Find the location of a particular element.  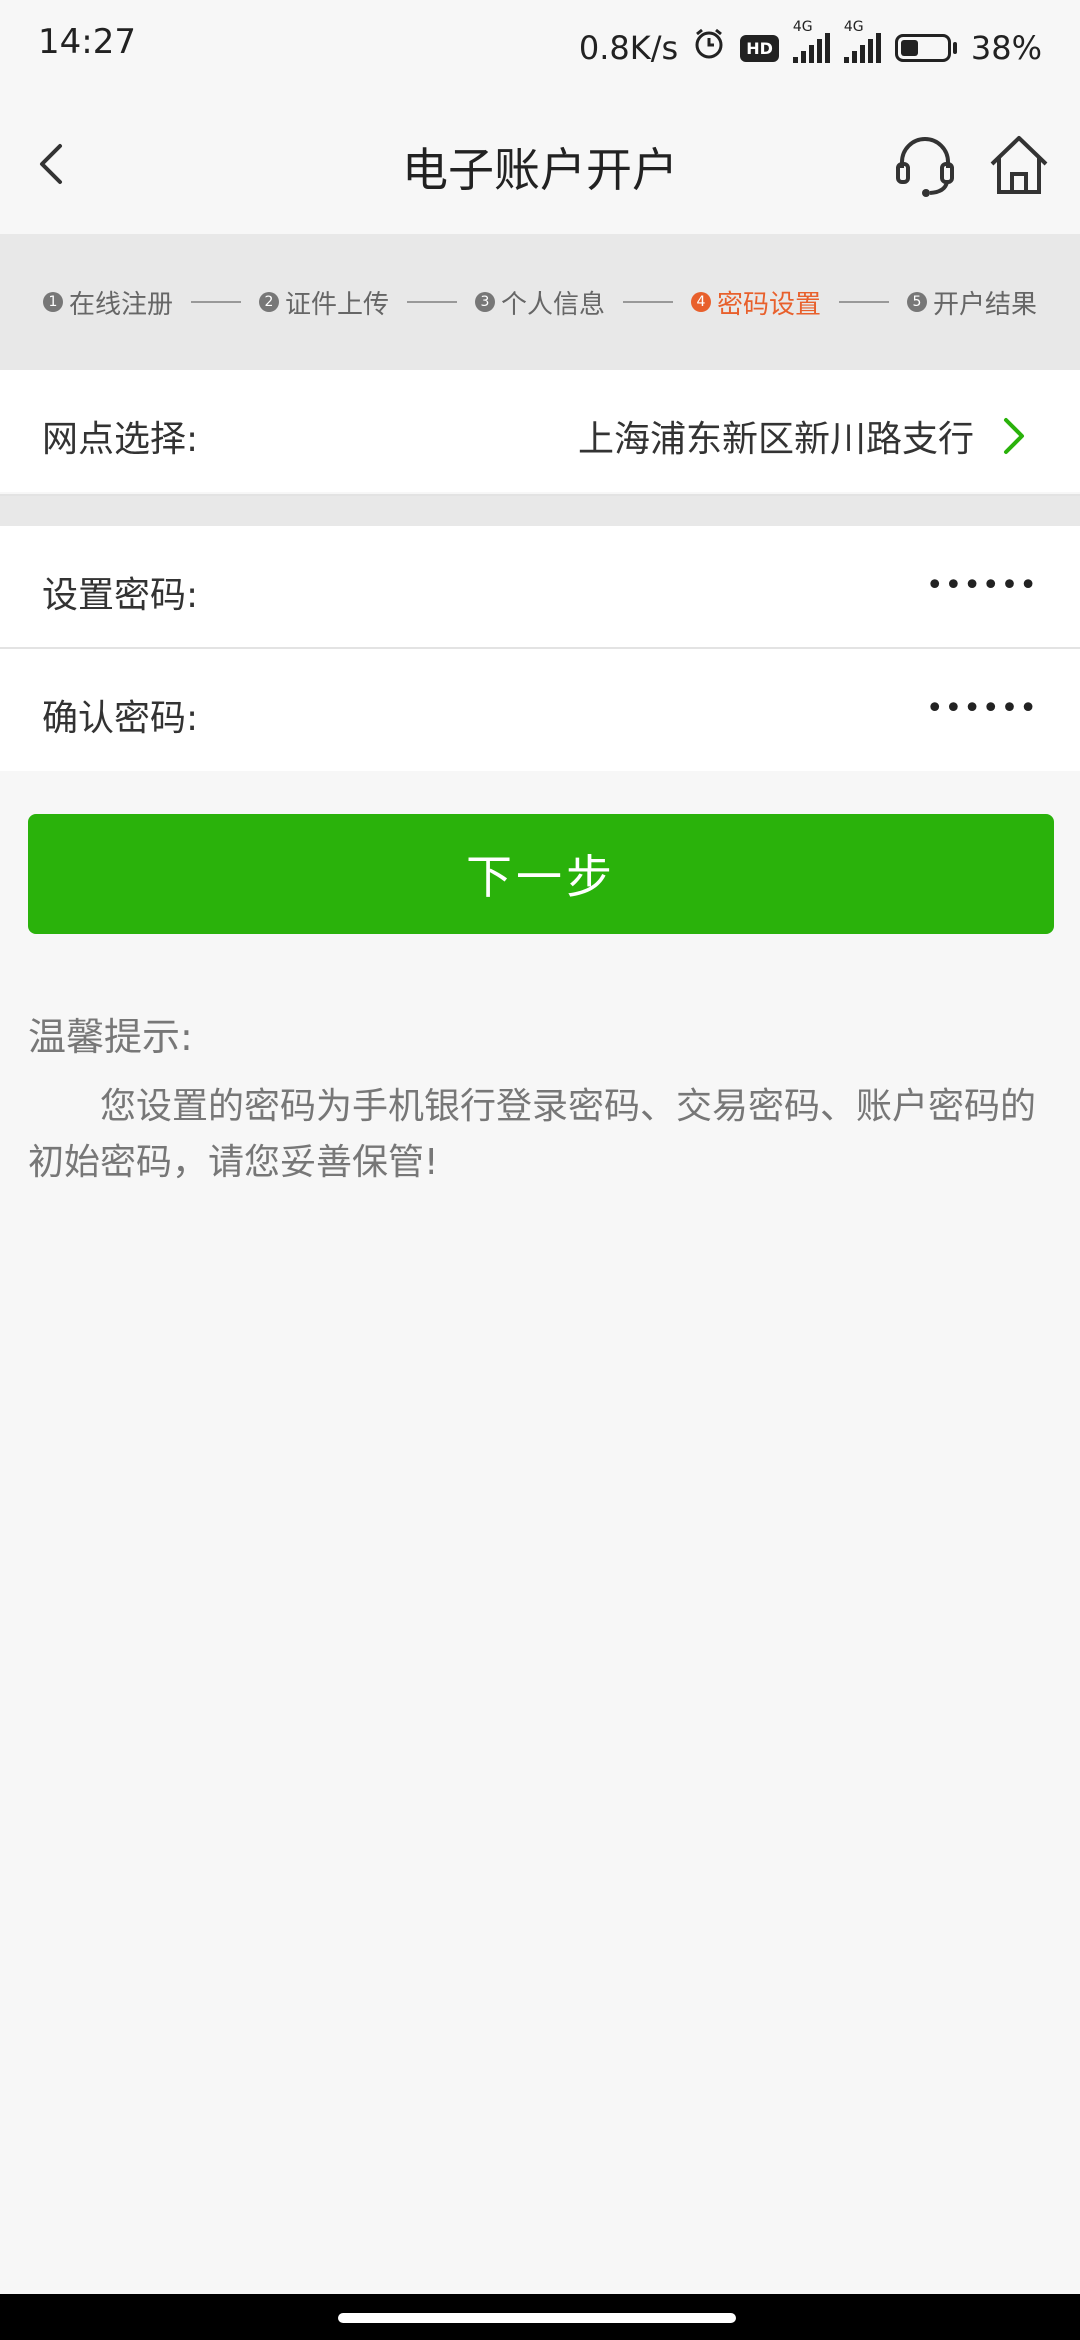

hd-badge: HD is located at coordinates (759, 48).